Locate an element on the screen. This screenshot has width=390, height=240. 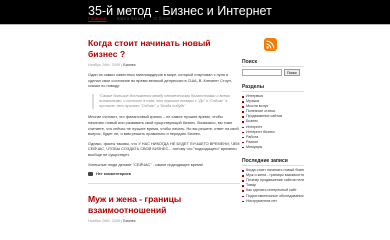
nav-item-about: О блоге is located at coordinates (162, 20).